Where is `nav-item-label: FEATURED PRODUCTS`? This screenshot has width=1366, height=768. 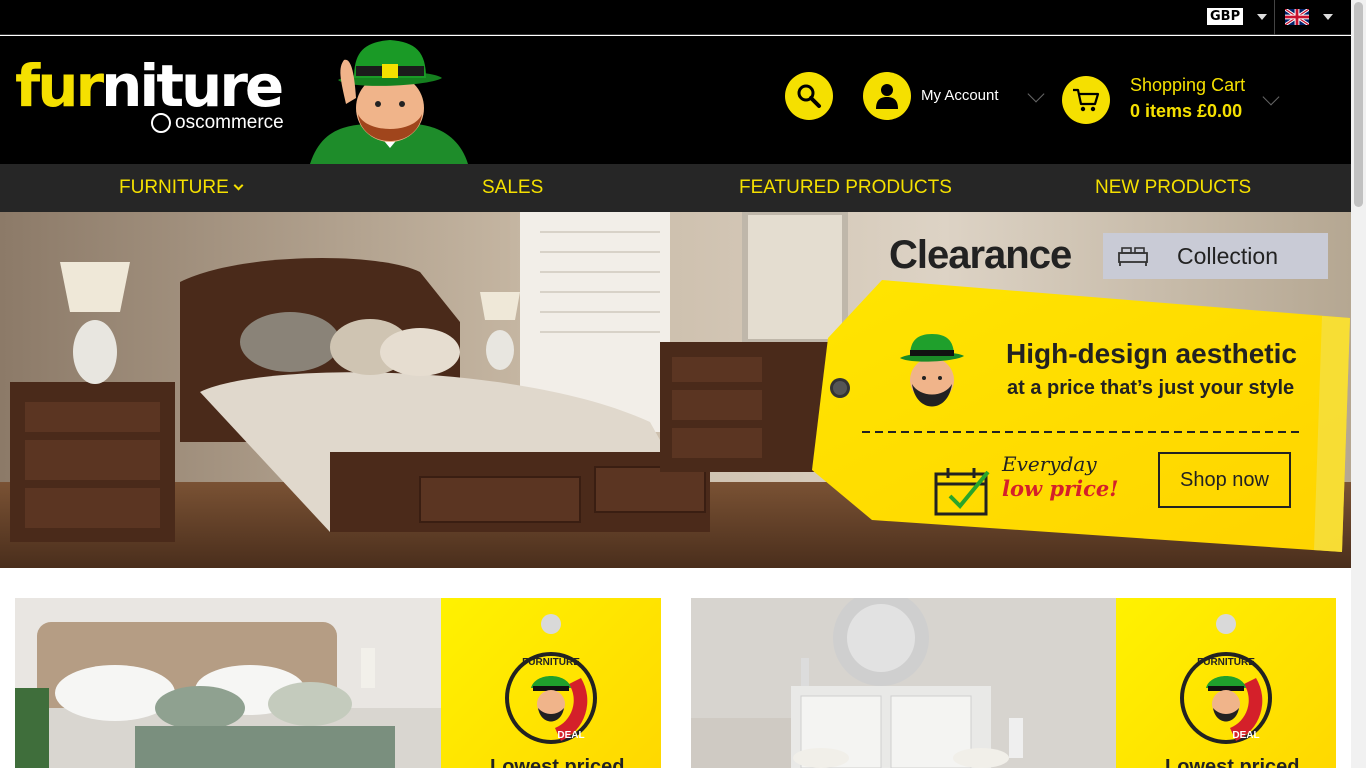 nav-item-label: FEATURED PRODUCTS is located at coordinates (845, 187).